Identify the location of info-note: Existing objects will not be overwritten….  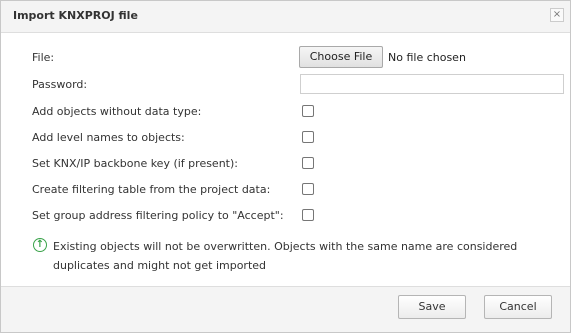
(285, 256).